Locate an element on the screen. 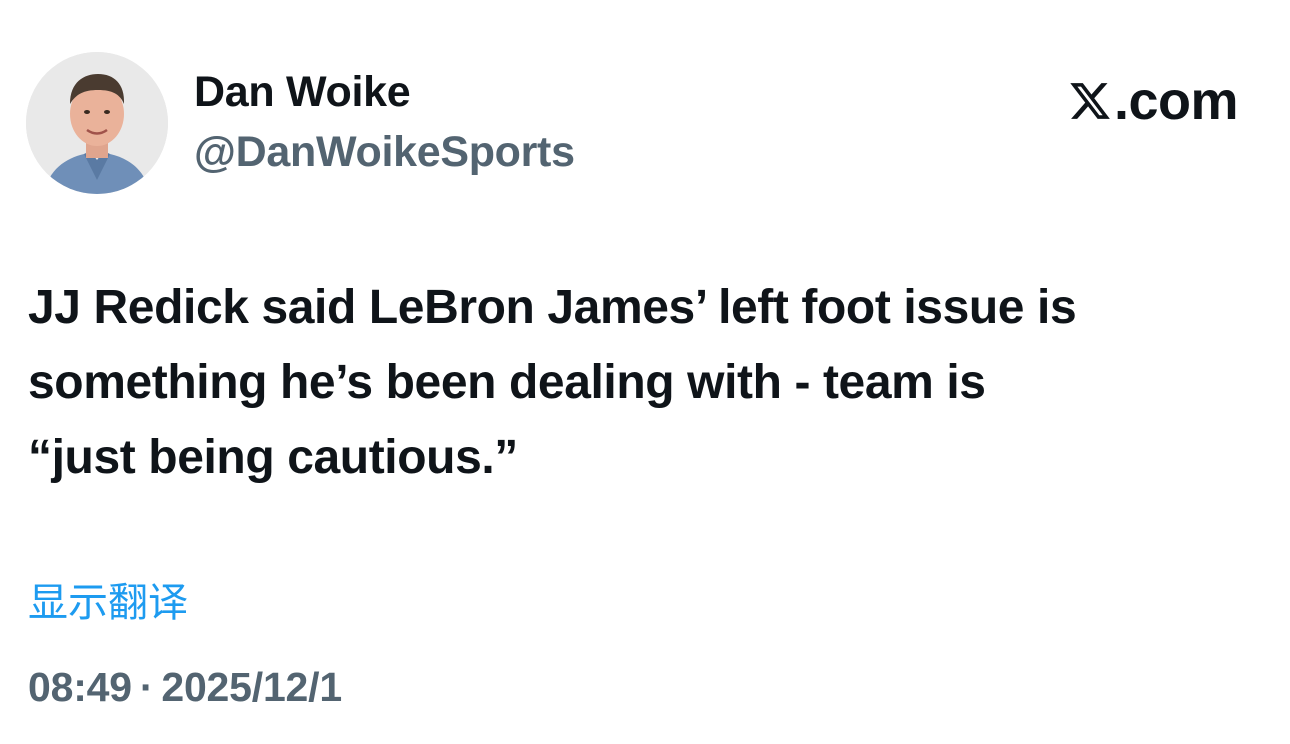 The width and height of the screenshot is (1290, 744). profile-photo-icon is located at coordinates (97, 123).